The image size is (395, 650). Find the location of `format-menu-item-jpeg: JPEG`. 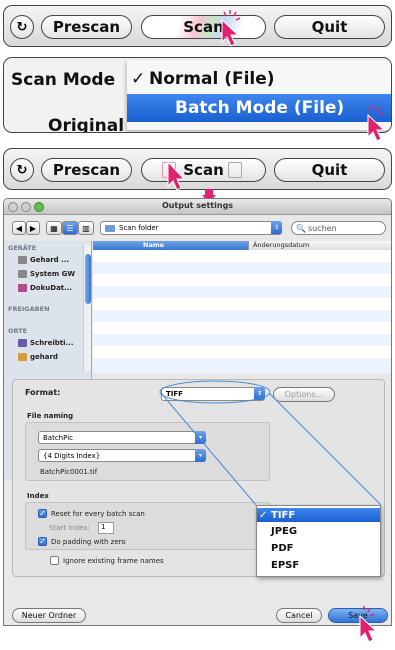

format-menu-item-jpeg: JPEG is located at coordinates (318, 531).